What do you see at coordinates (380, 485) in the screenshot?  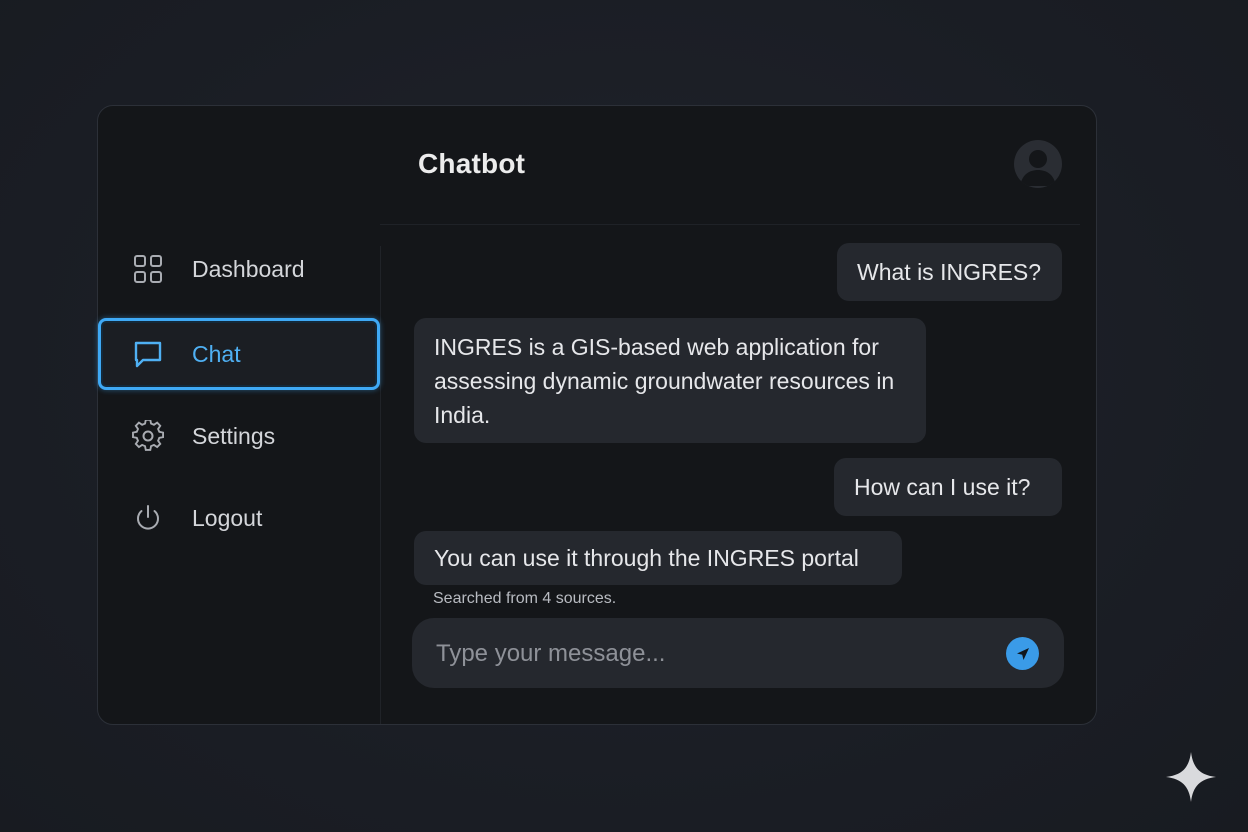 I see `sidebar-divider` at bounding box center [380, 485].